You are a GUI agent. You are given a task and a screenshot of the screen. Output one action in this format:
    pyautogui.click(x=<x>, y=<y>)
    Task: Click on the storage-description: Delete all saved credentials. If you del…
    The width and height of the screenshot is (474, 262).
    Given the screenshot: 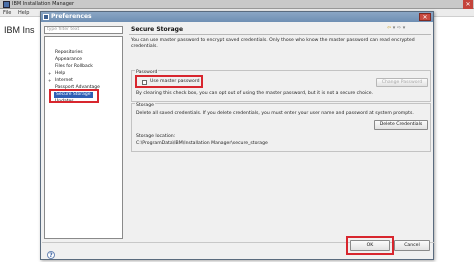 What is the action you would take?
    pyautogui.click(x=275, y=113)
    